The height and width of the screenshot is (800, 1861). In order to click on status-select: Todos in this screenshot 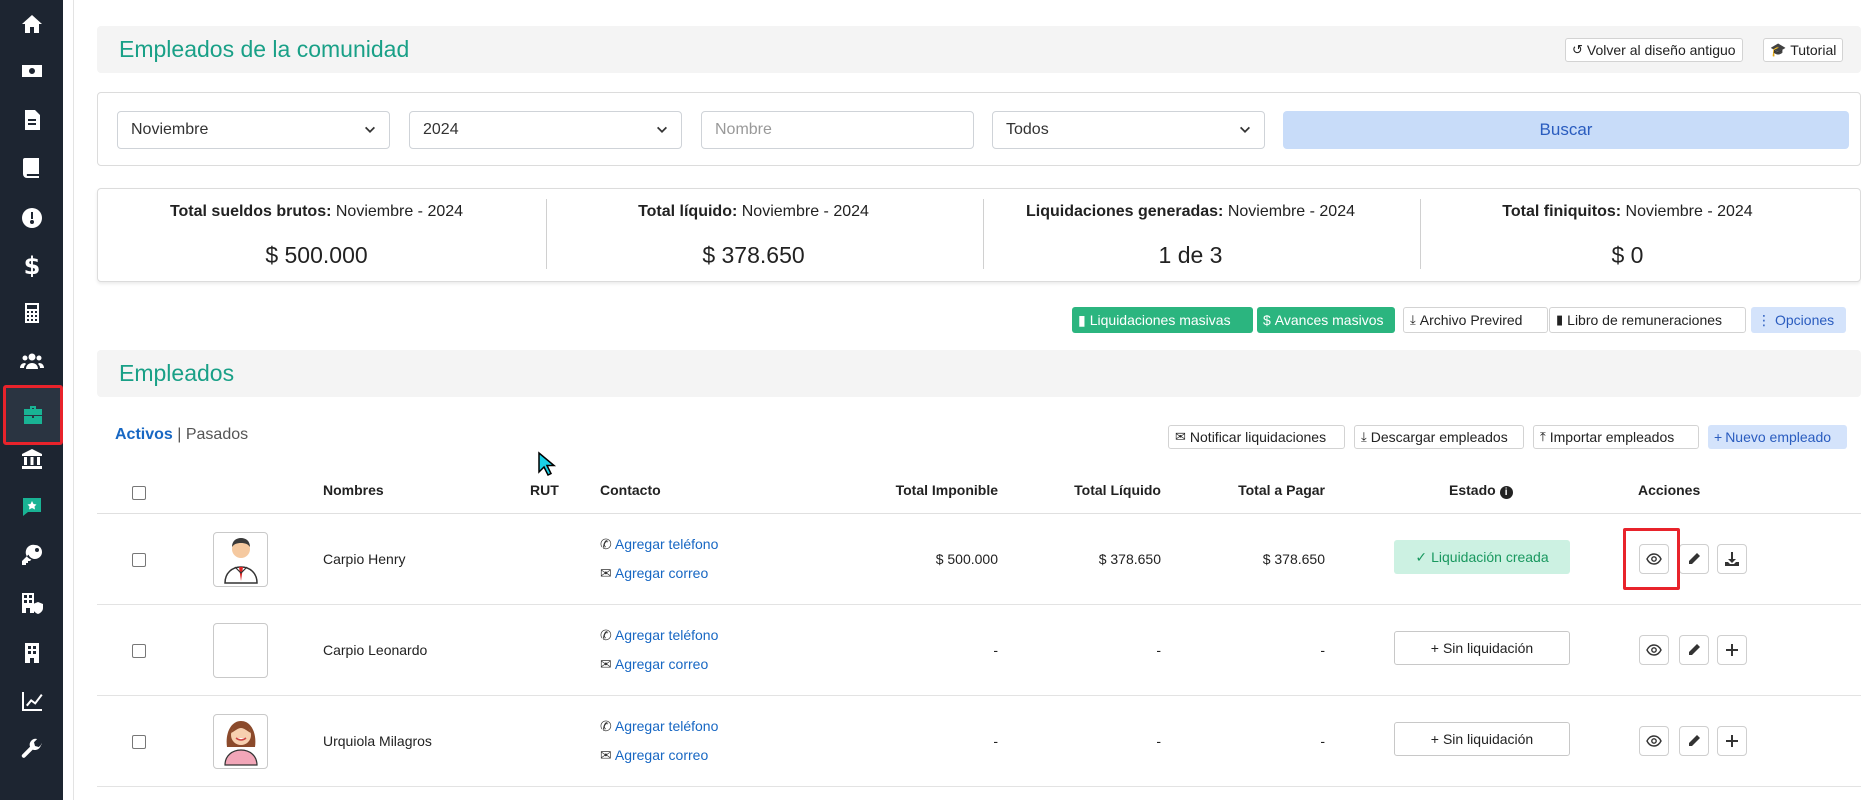, I will do `click(1128, 130)`.